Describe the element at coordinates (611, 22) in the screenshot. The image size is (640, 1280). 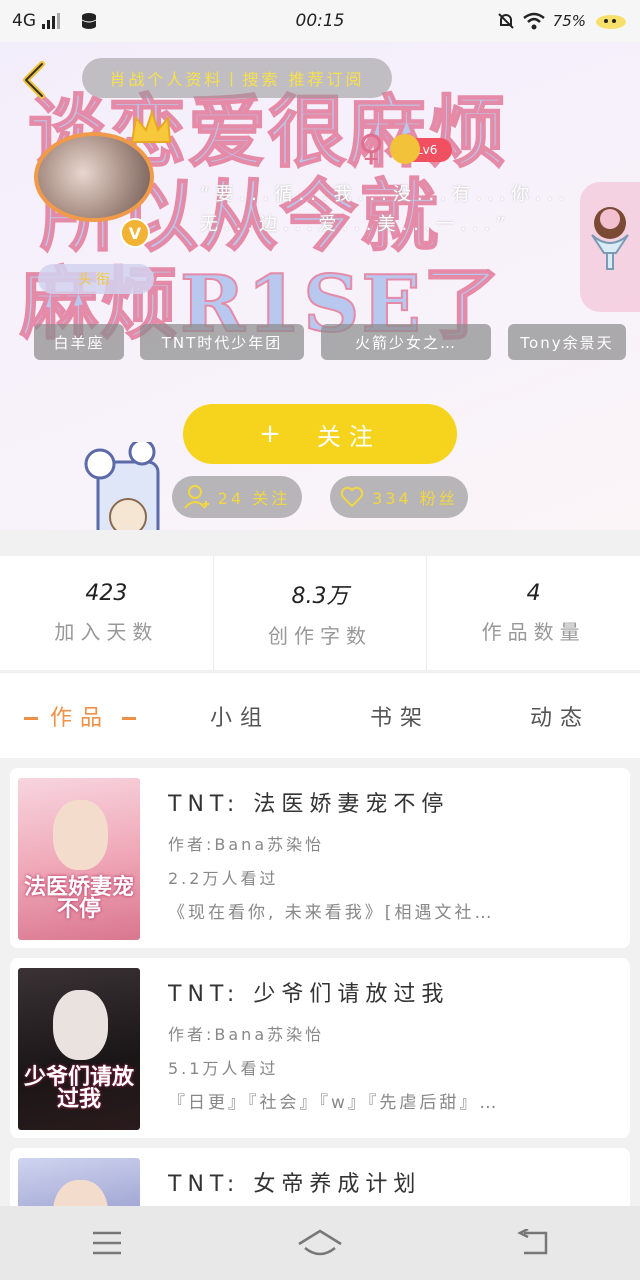
I see `battery-icon` at that location.